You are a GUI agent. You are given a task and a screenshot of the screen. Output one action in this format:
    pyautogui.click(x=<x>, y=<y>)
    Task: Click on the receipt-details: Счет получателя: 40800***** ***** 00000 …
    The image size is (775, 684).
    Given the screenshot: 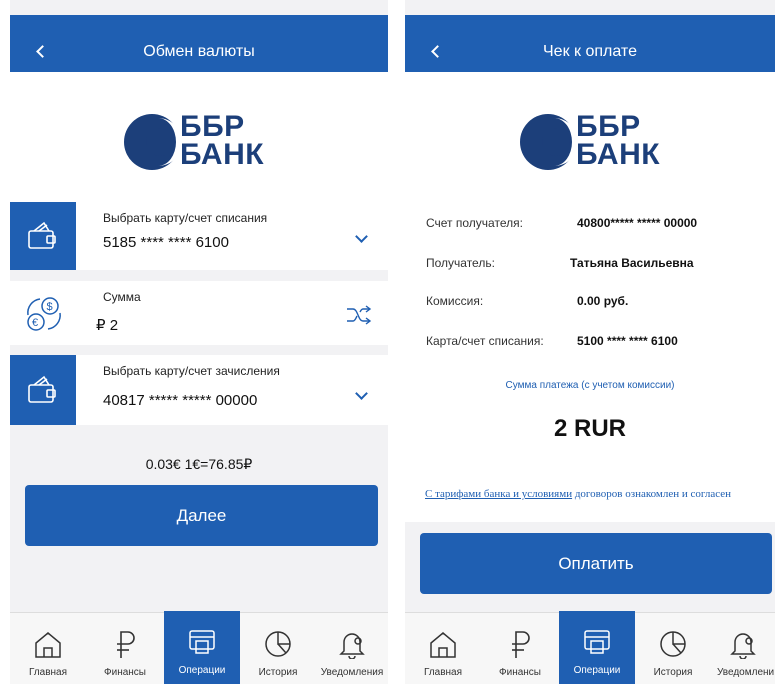 What is the action you would take?
    pyautogui.click(x=590, y=281)
    